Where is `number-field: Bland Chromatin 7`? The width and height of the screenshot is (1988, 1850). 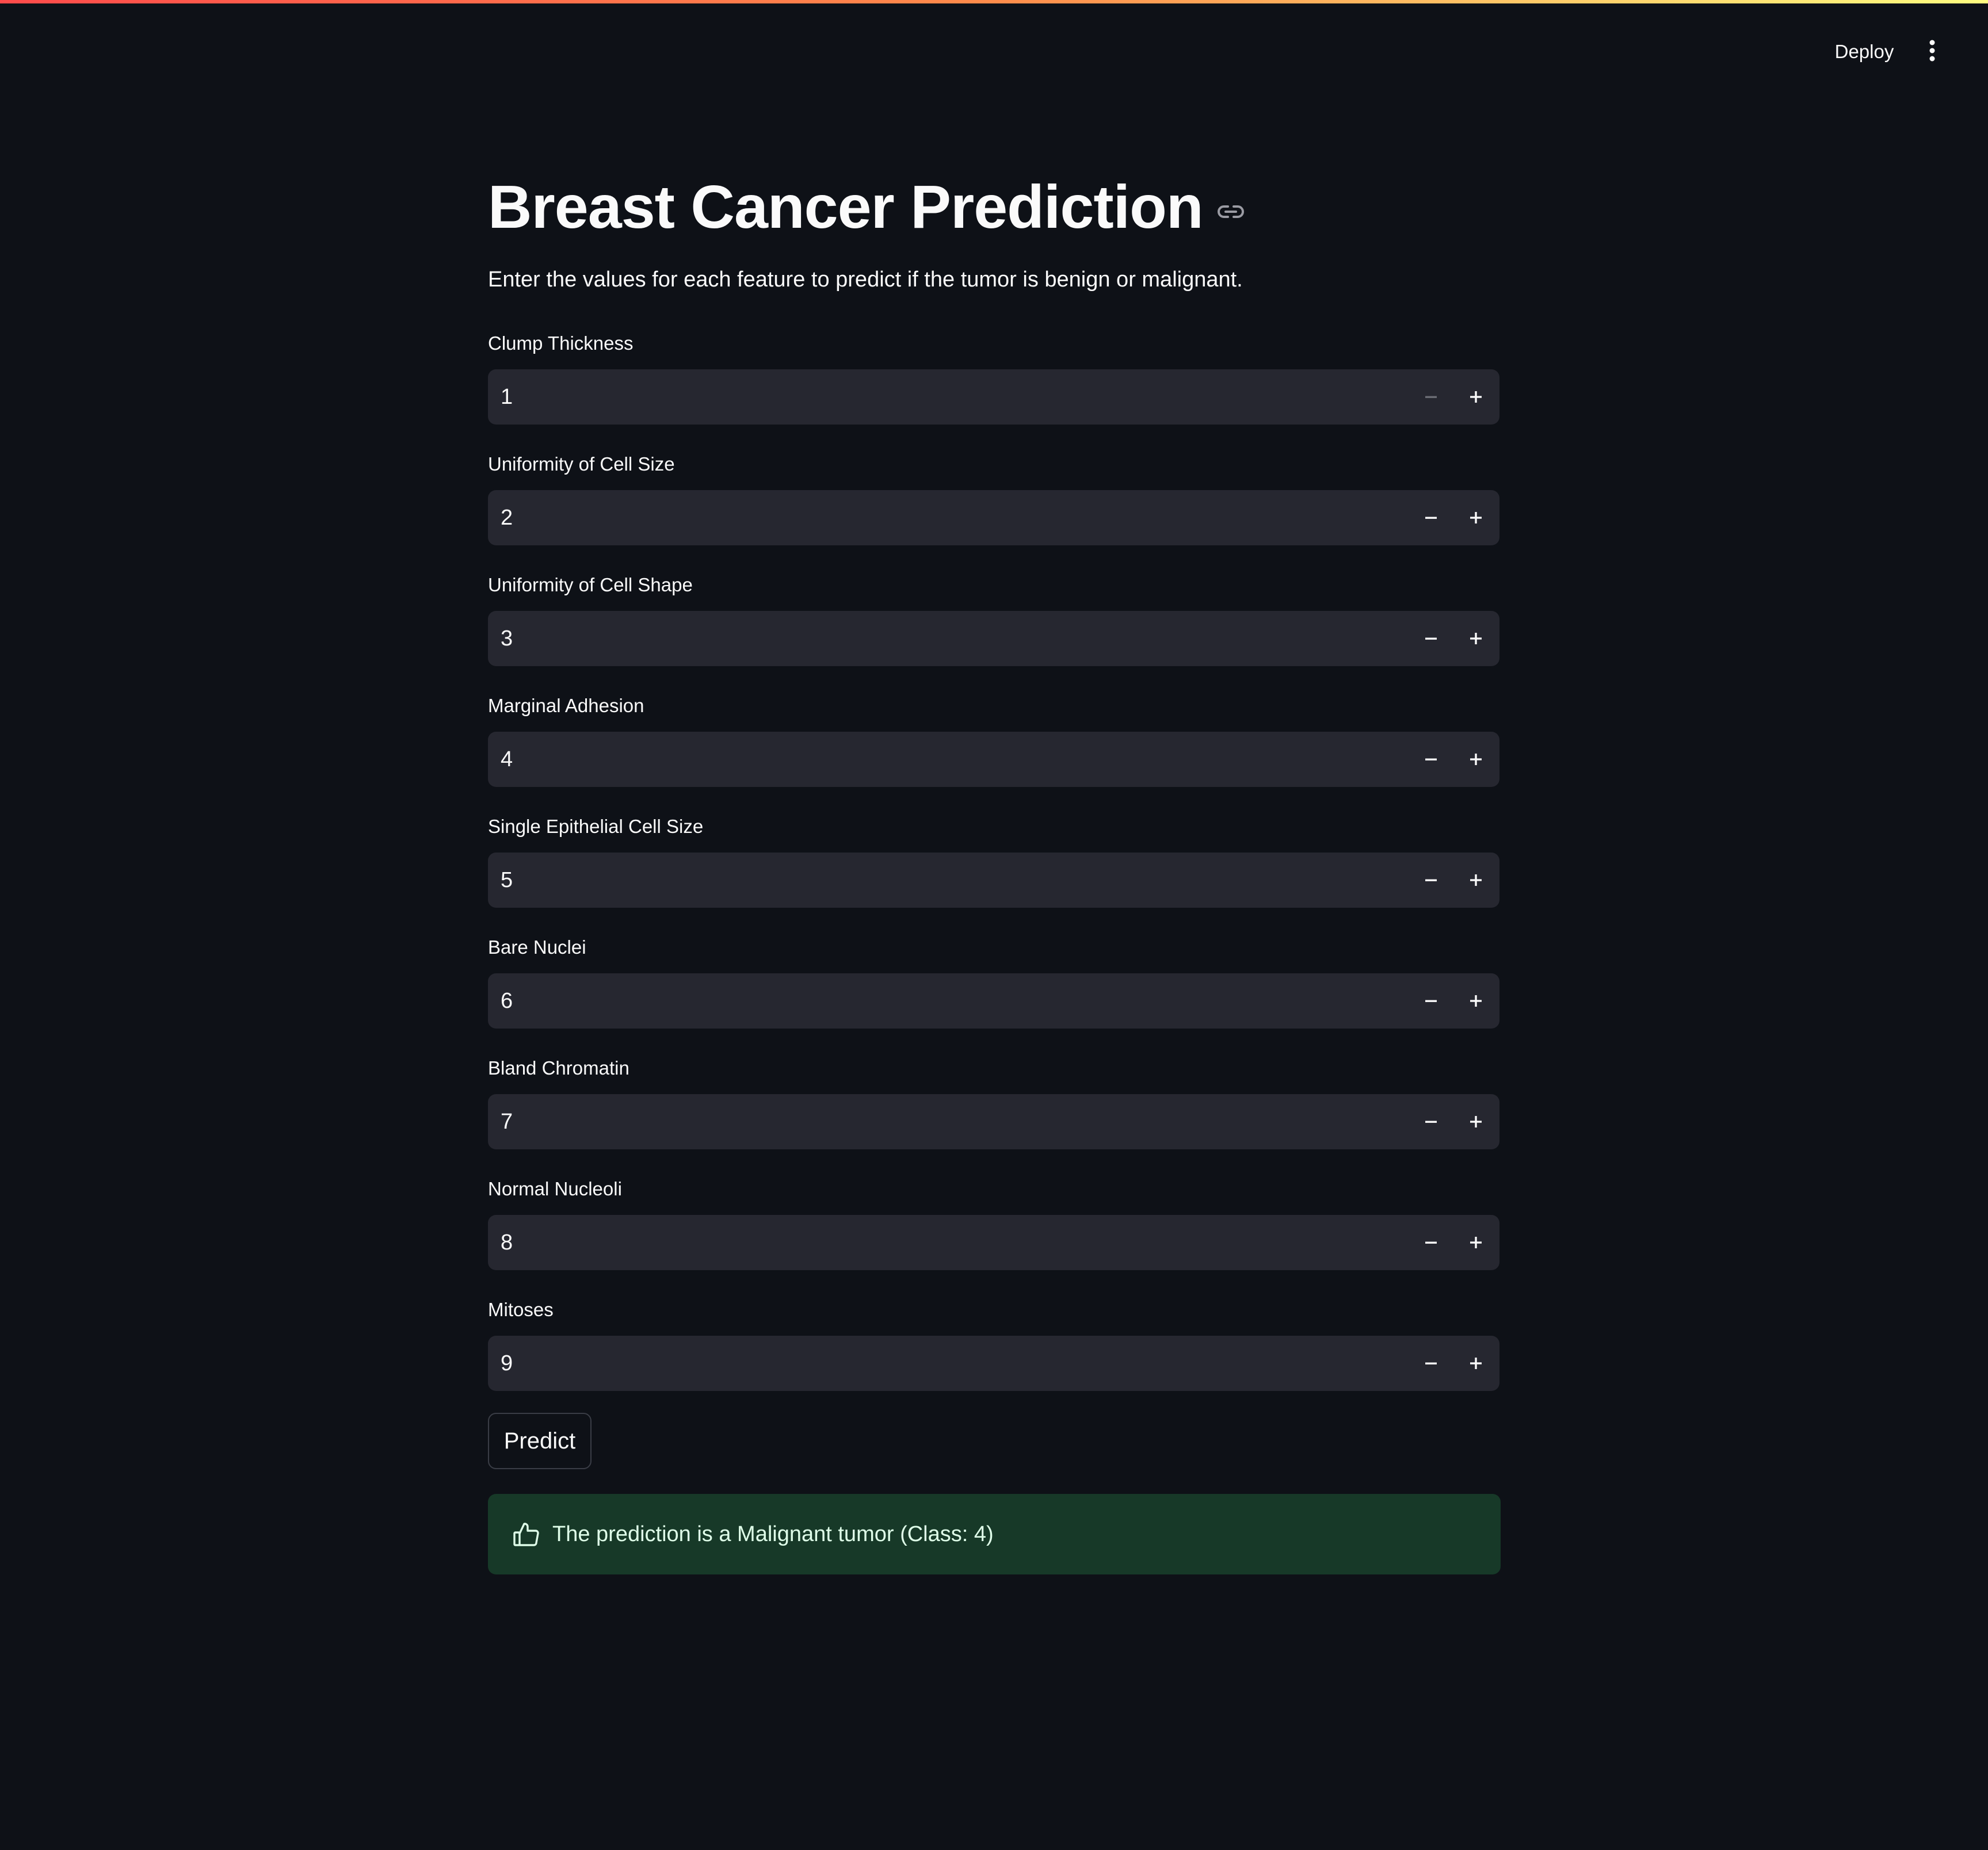 number-field: Bland Chromatin 7 is located at coordinates (994, 1101).